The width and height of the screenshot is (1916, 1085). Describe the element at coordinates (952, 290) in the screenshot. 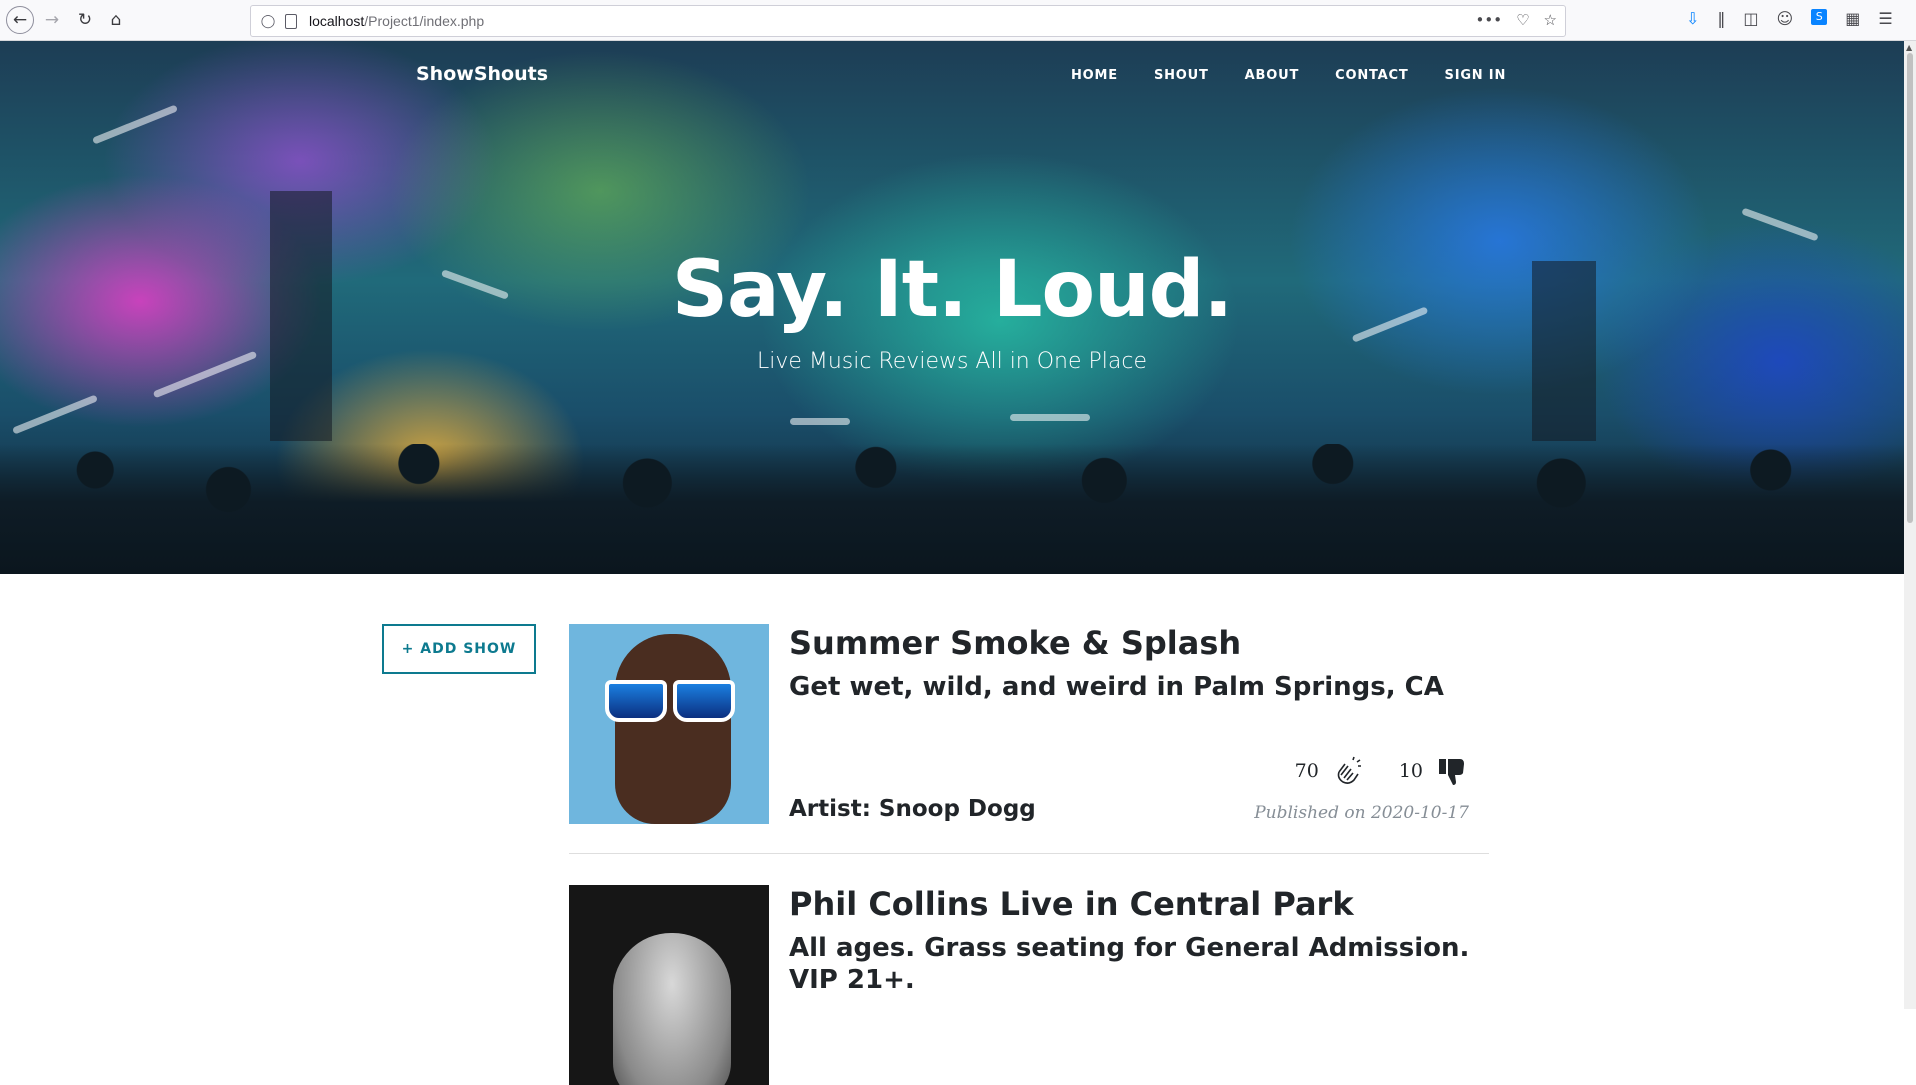

I see `hero-title: Say. It. Loud.` at that location.